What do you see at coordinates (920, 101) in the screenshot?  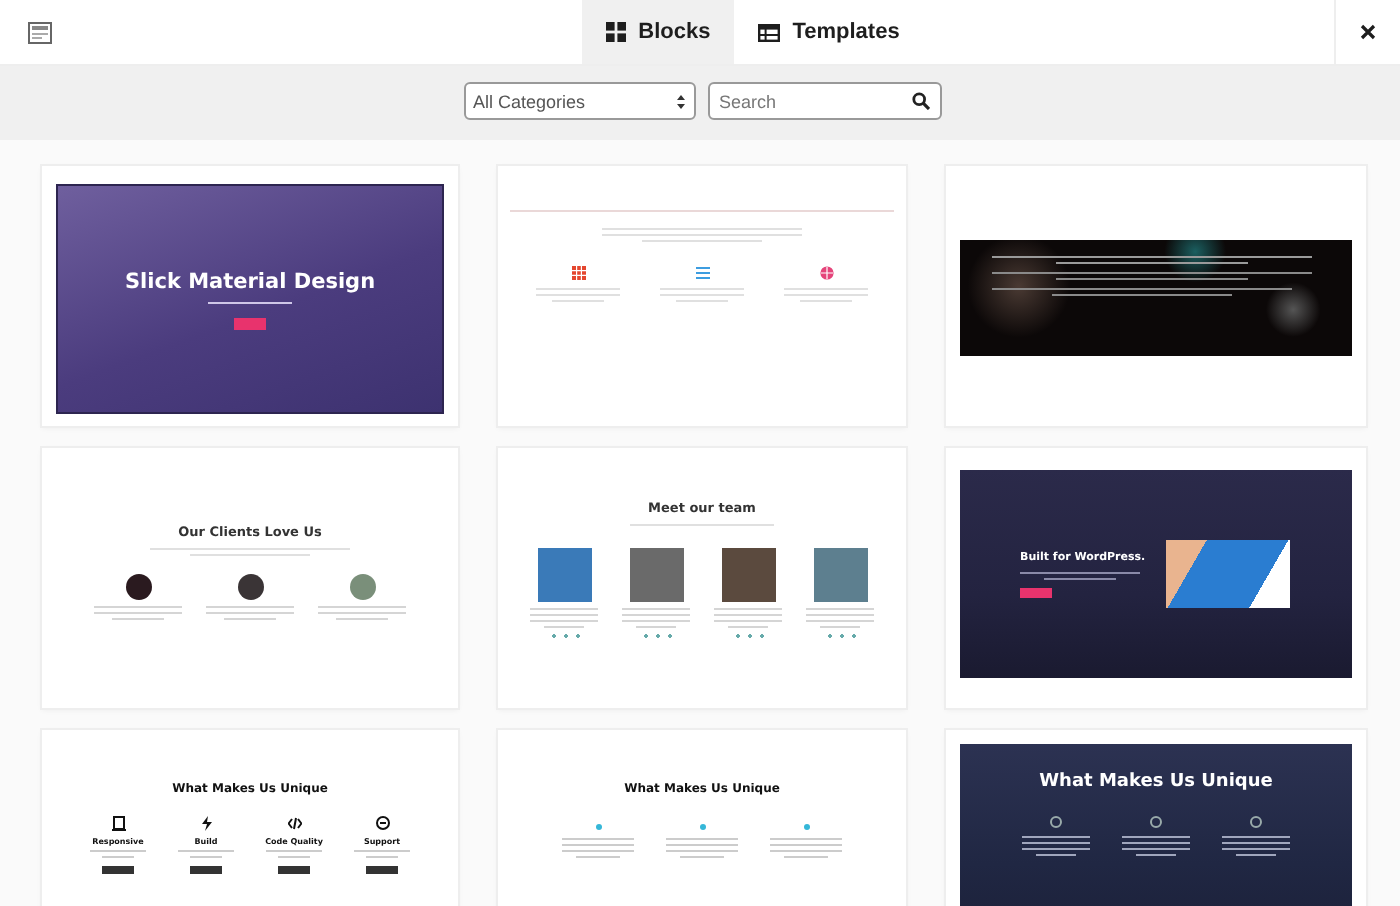 I see `search-icon` at bounding box center [920, 101].